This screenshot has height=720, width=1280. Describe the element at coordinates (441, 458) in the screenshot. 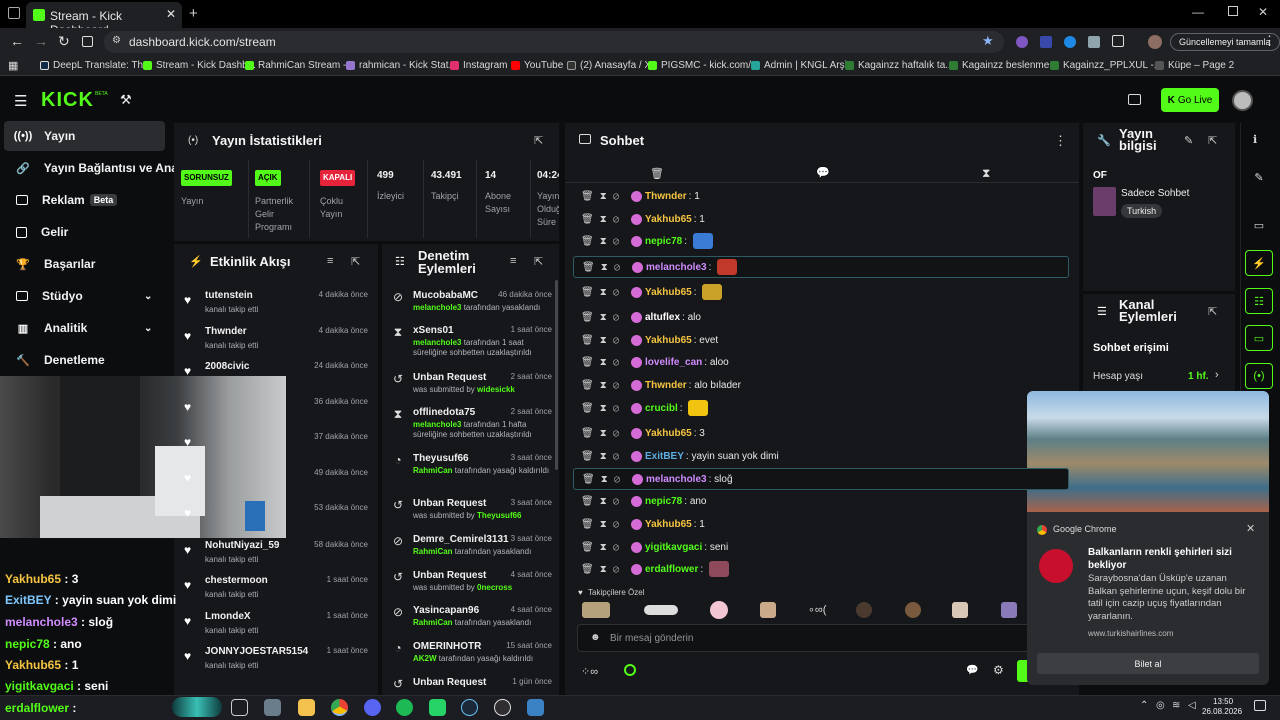

I see `moderation-target: Theyusuf66` at that location.